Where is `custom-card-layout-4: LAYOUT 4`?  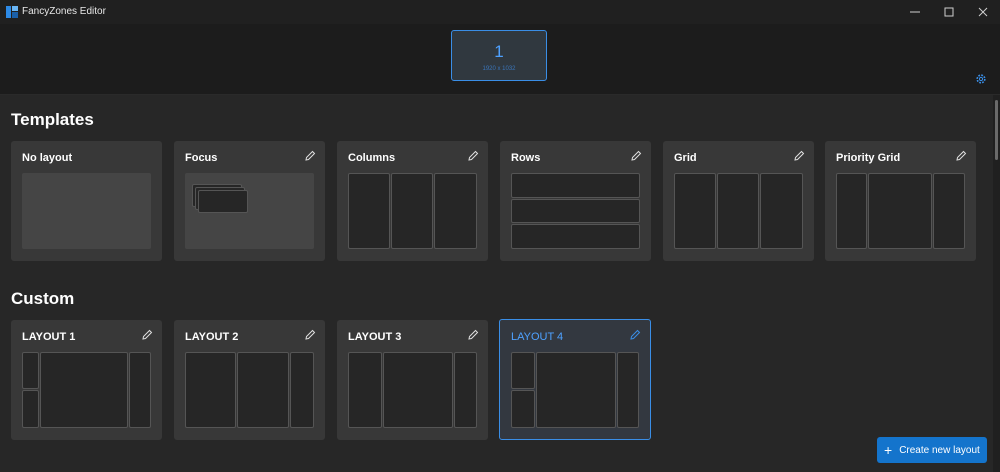
custom-card-layout-4: LAYOUT 4 is located at coordinates (575, 379).